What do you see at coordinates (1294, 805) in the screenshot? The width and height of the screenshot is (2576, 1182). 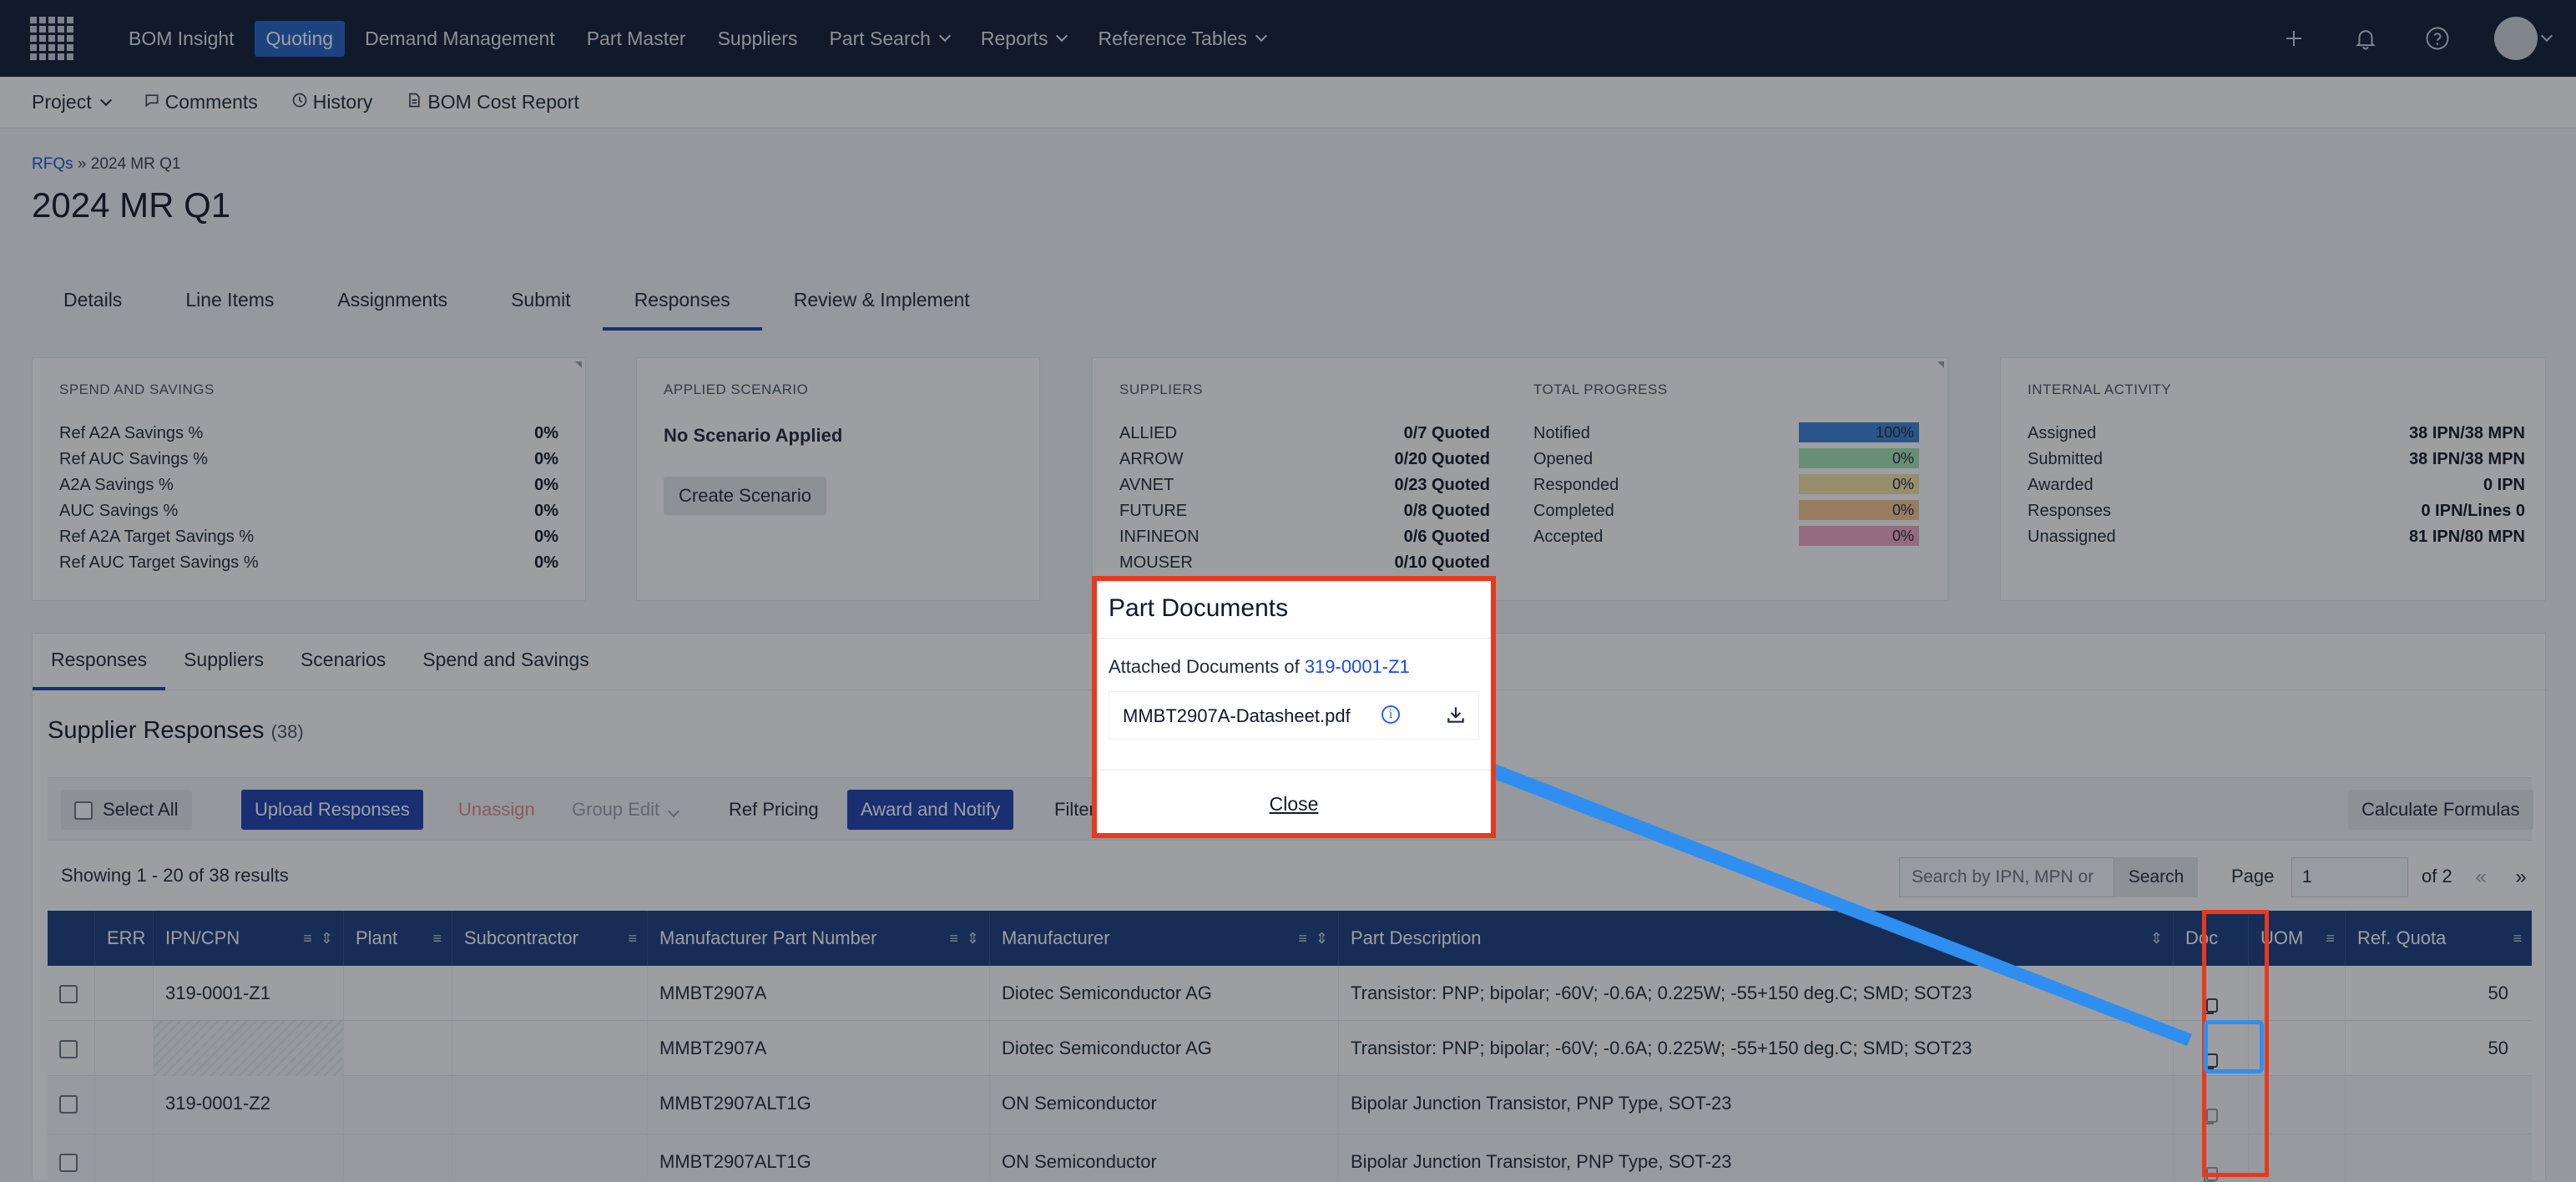 I see `close-button: Close` at bounding box center [1294, 805].